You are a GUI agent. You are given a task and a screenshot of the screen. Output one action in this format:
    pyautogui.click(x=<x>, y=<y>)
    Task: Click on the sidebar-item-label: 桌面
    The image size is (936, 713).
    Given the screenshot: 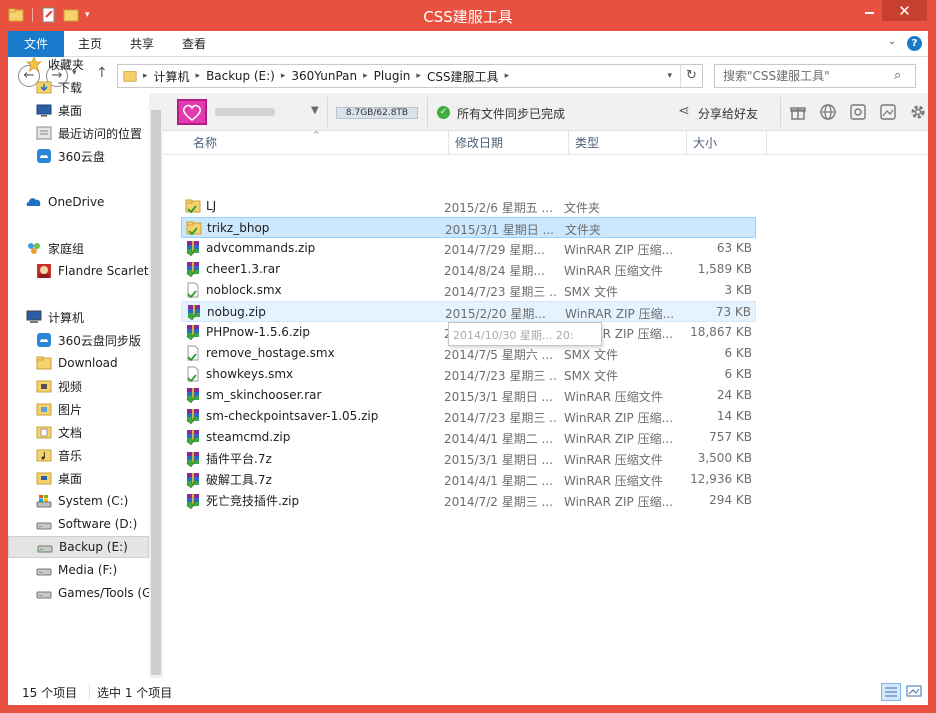 What is the action you would take?
    pyautogui.click(x=70, y=478)
    